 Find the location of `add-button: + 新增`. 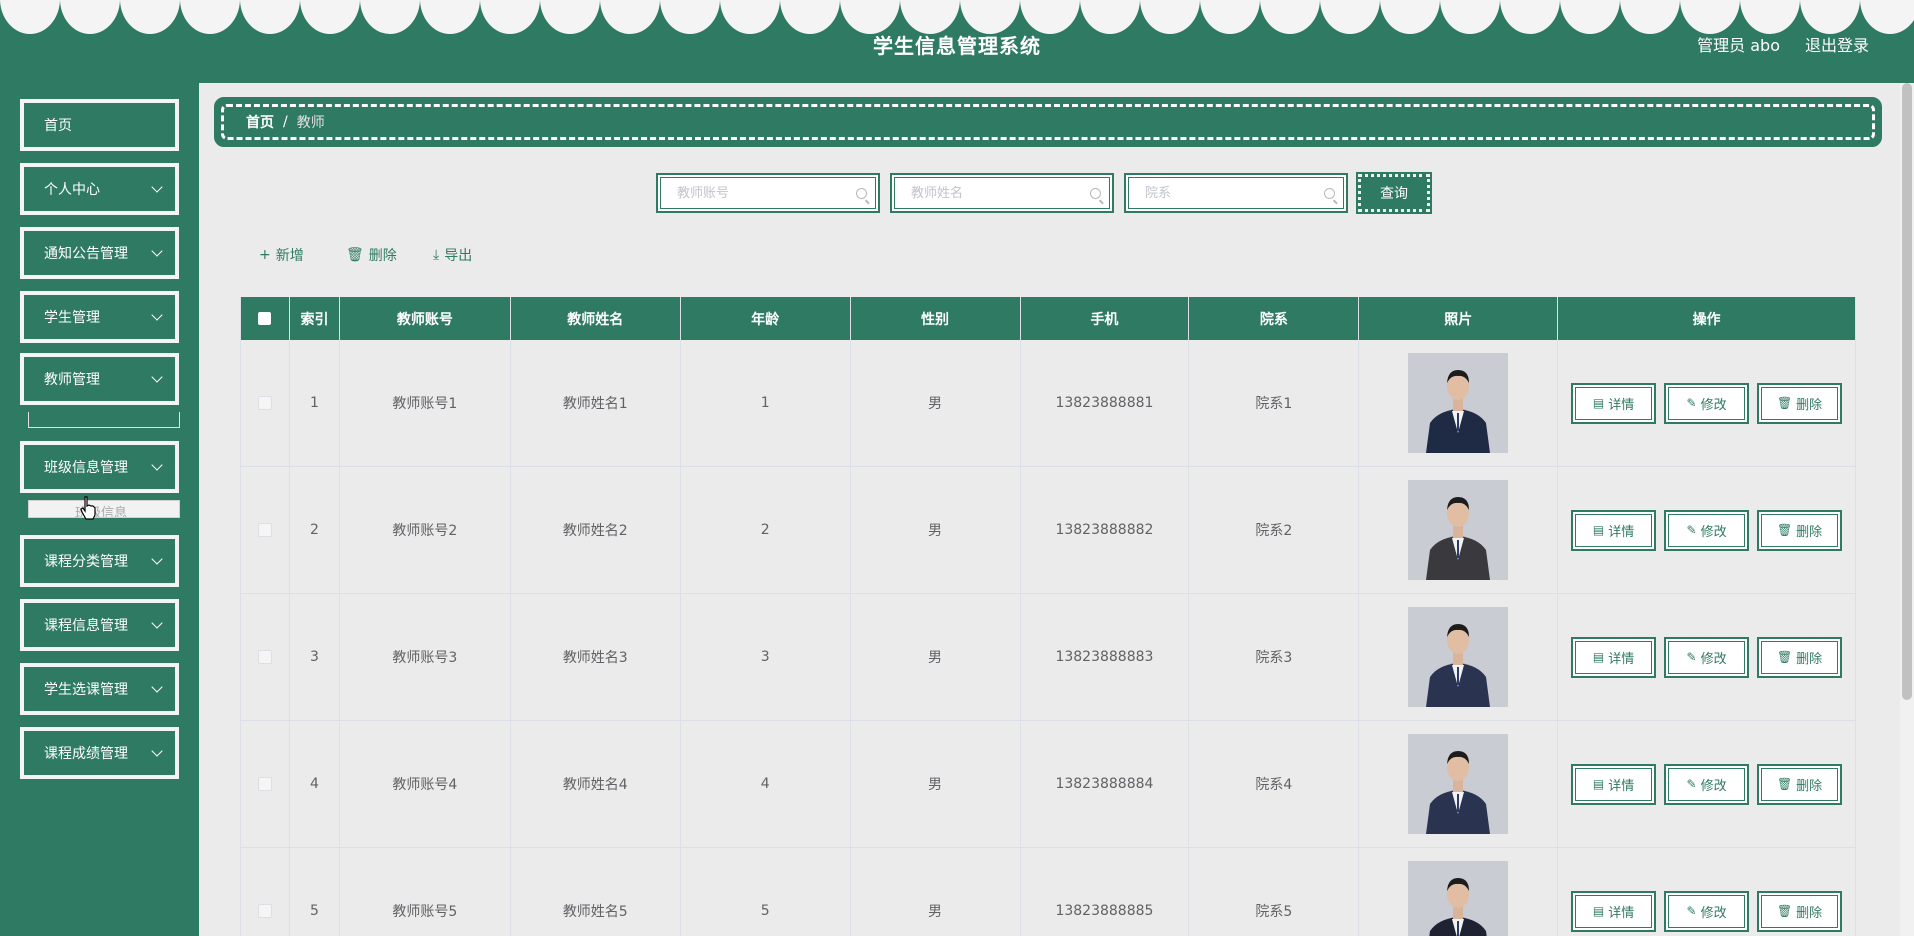

add-button: + 新增 is located at coordinates (281, 255).